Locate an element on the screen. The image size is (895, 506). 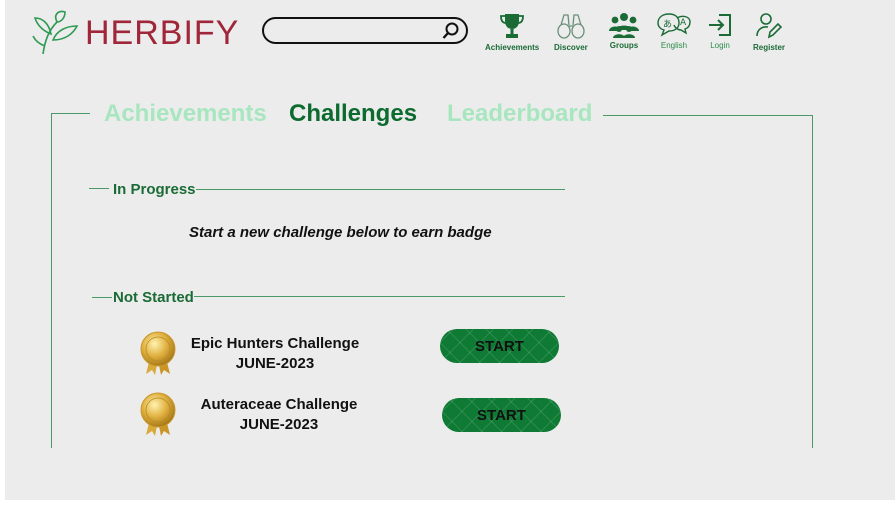
nav-register: Register is located at coordinates (769, 32).